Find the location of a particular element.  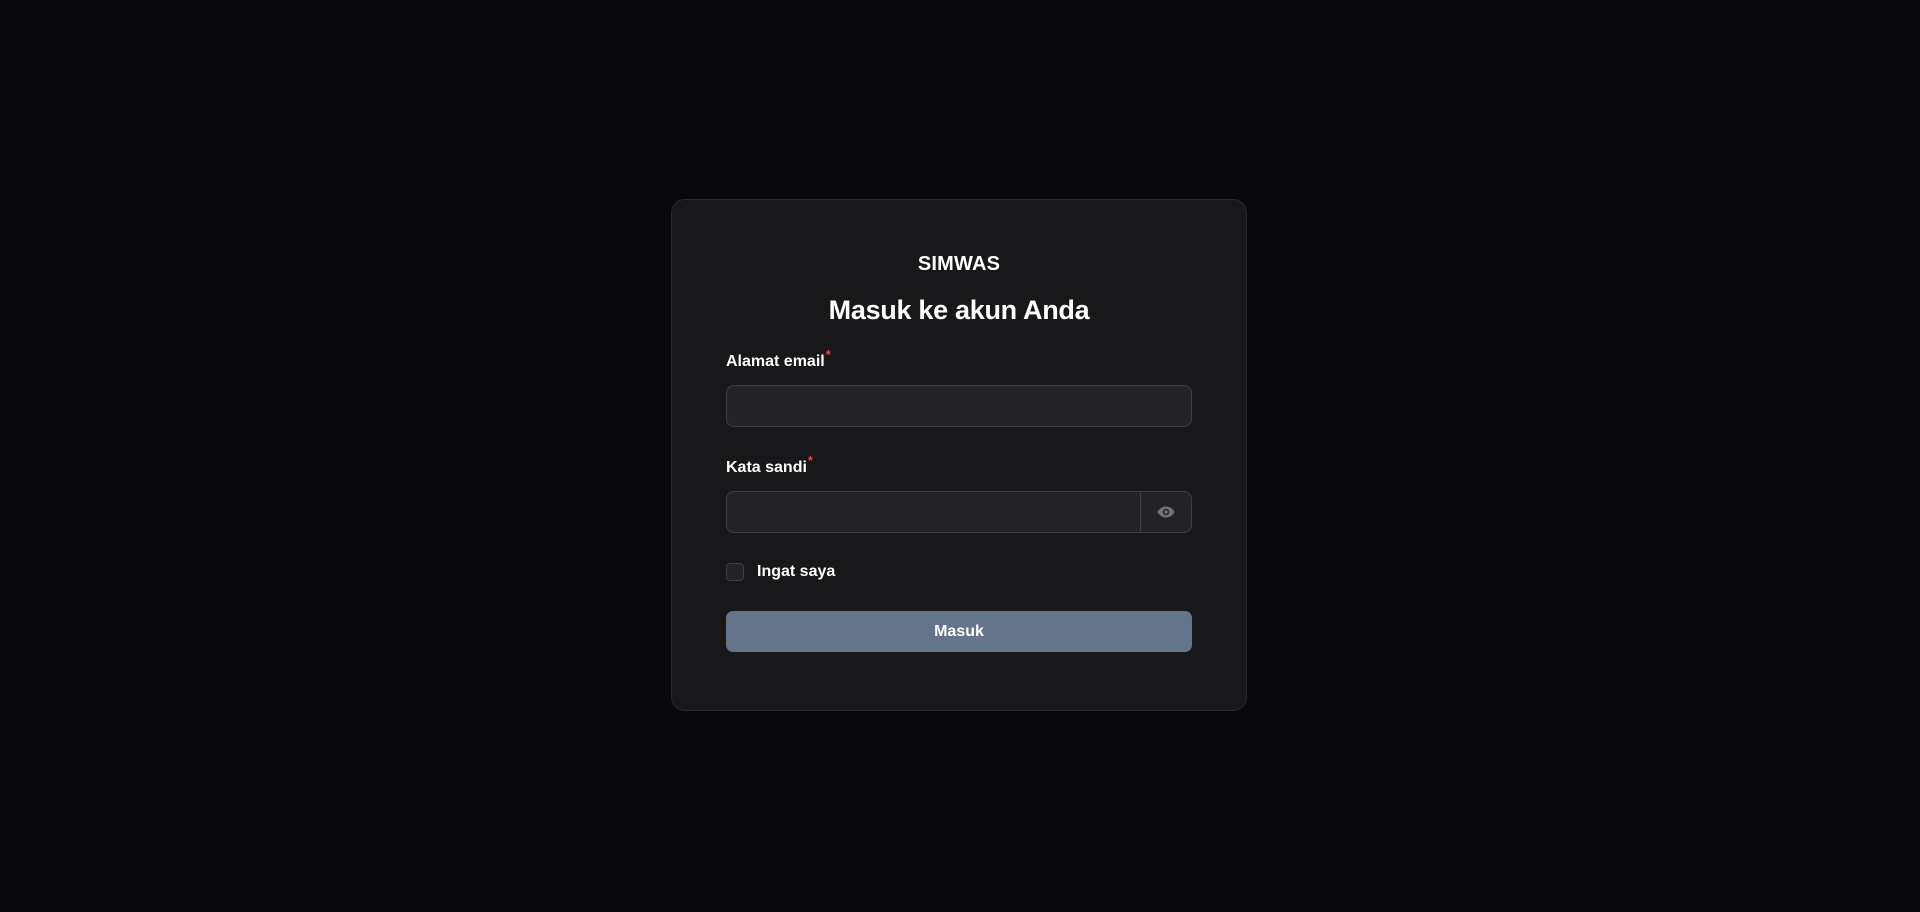

email-field is located at coordinates (959, 406).